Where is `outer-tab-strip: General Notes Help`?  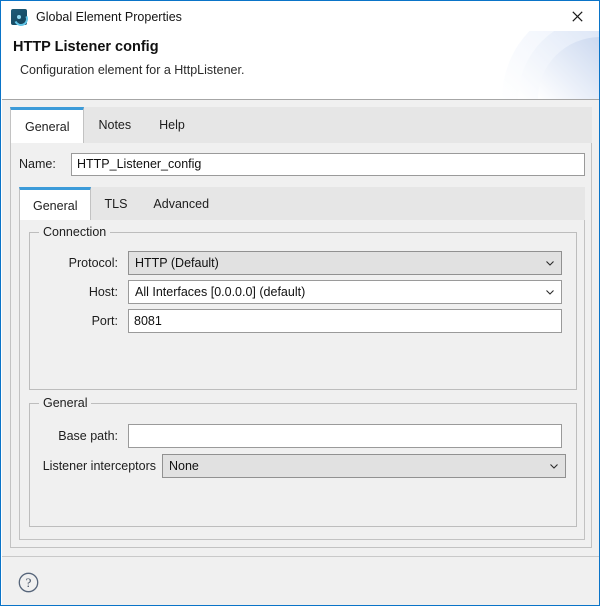
outer-tab-strip: General Notes Help is located at coordinates (301, 125).